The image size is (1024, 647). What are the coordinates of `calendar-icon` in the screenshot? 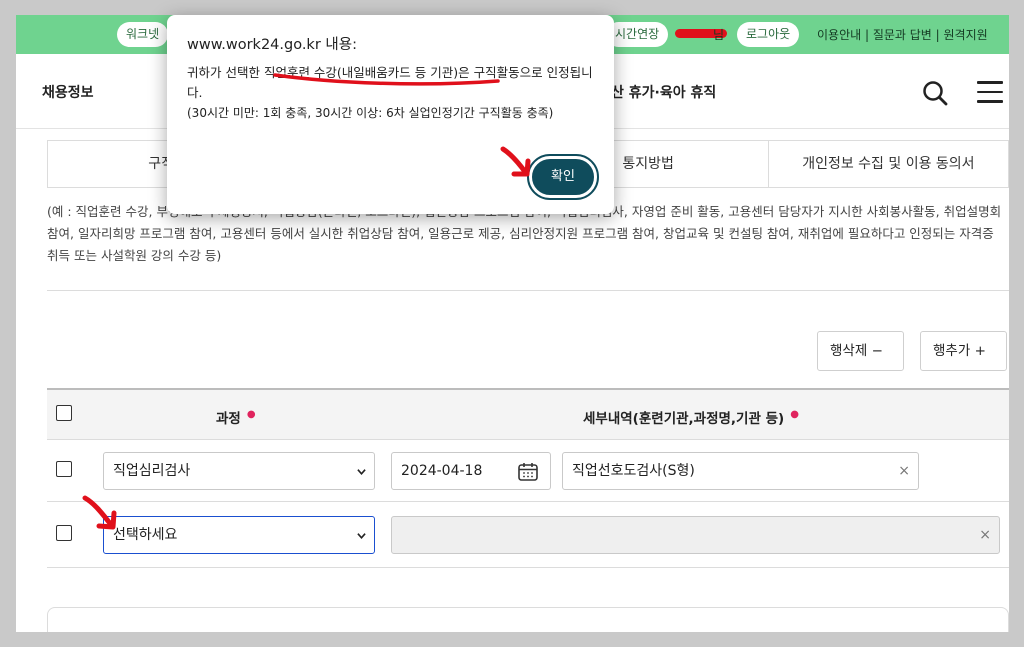 It's located at (528, 471).